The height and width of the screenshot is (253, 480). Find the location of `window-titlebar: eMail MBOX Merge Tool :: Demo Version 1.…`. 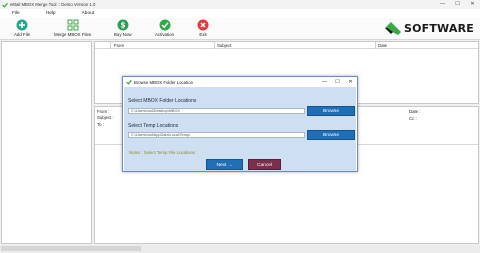

window-titlebar: eMail MBOX Merge Tool :: Demo Version 1.… is located at coordinates (240, 4).